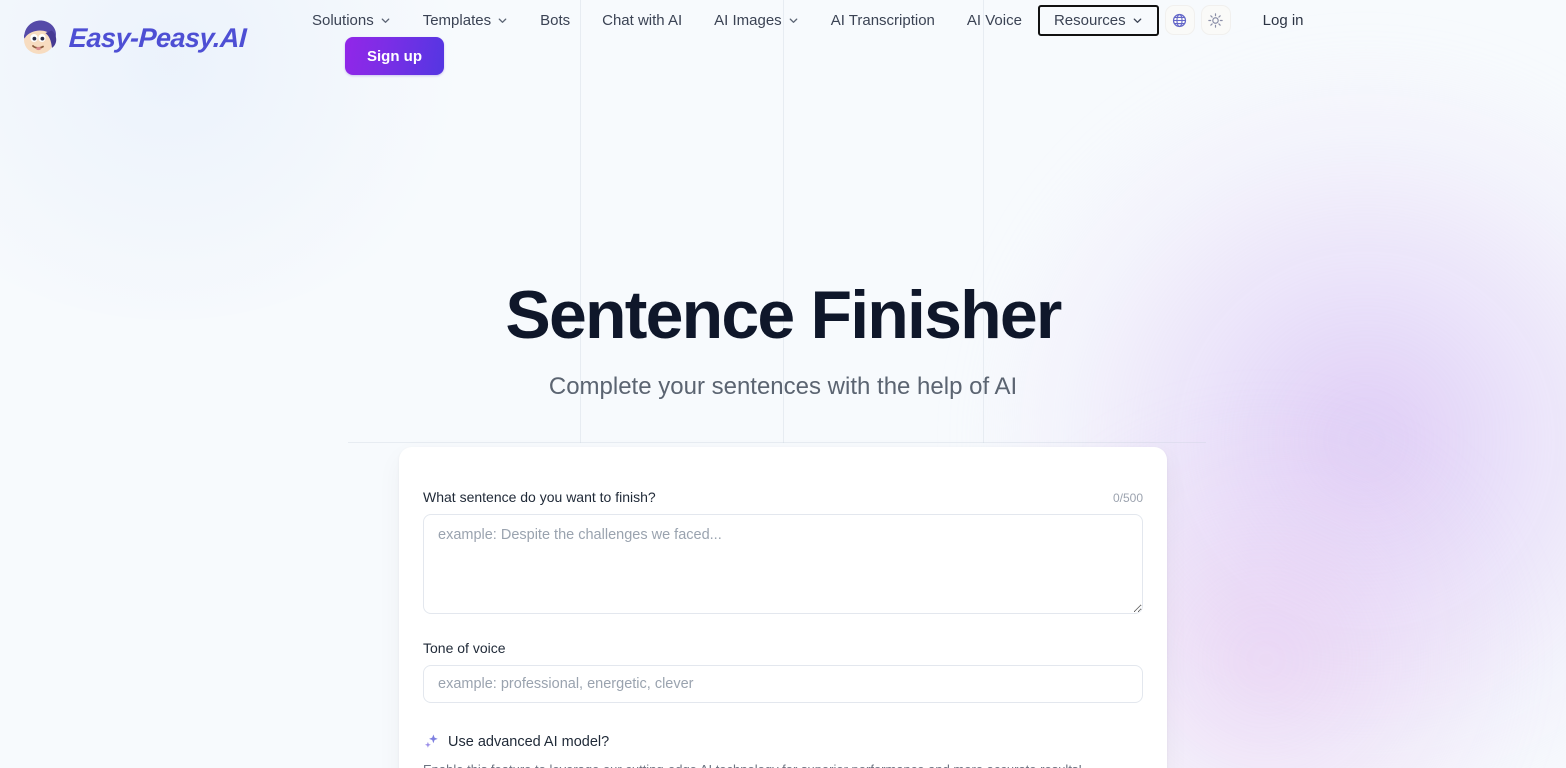  What do you see at coordinates (1089, 20) in the screenshot?
I see `nav-label: Resources` at bounding box center [1089, 20].